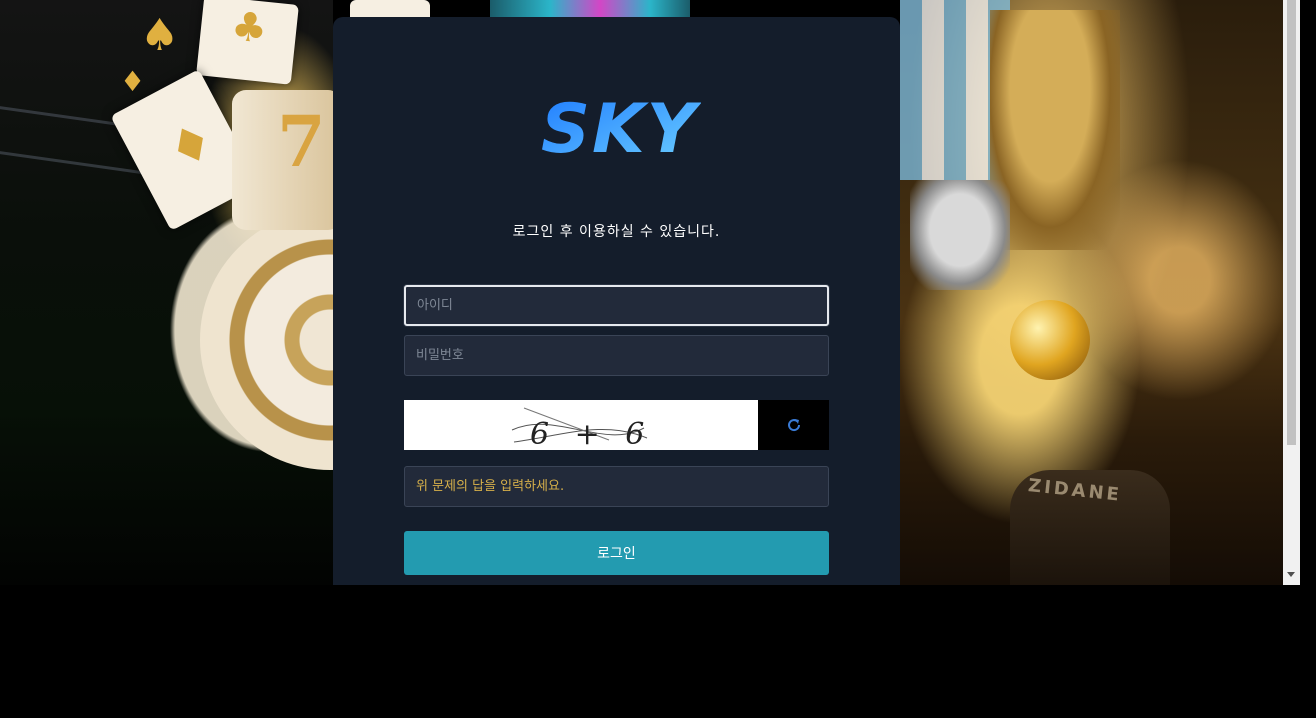 This screenshot has width=1316, height=718. Describe the element at coordinates (591, 433) in the screenshot. I see `captcha-text: 6 + 6` at that location.